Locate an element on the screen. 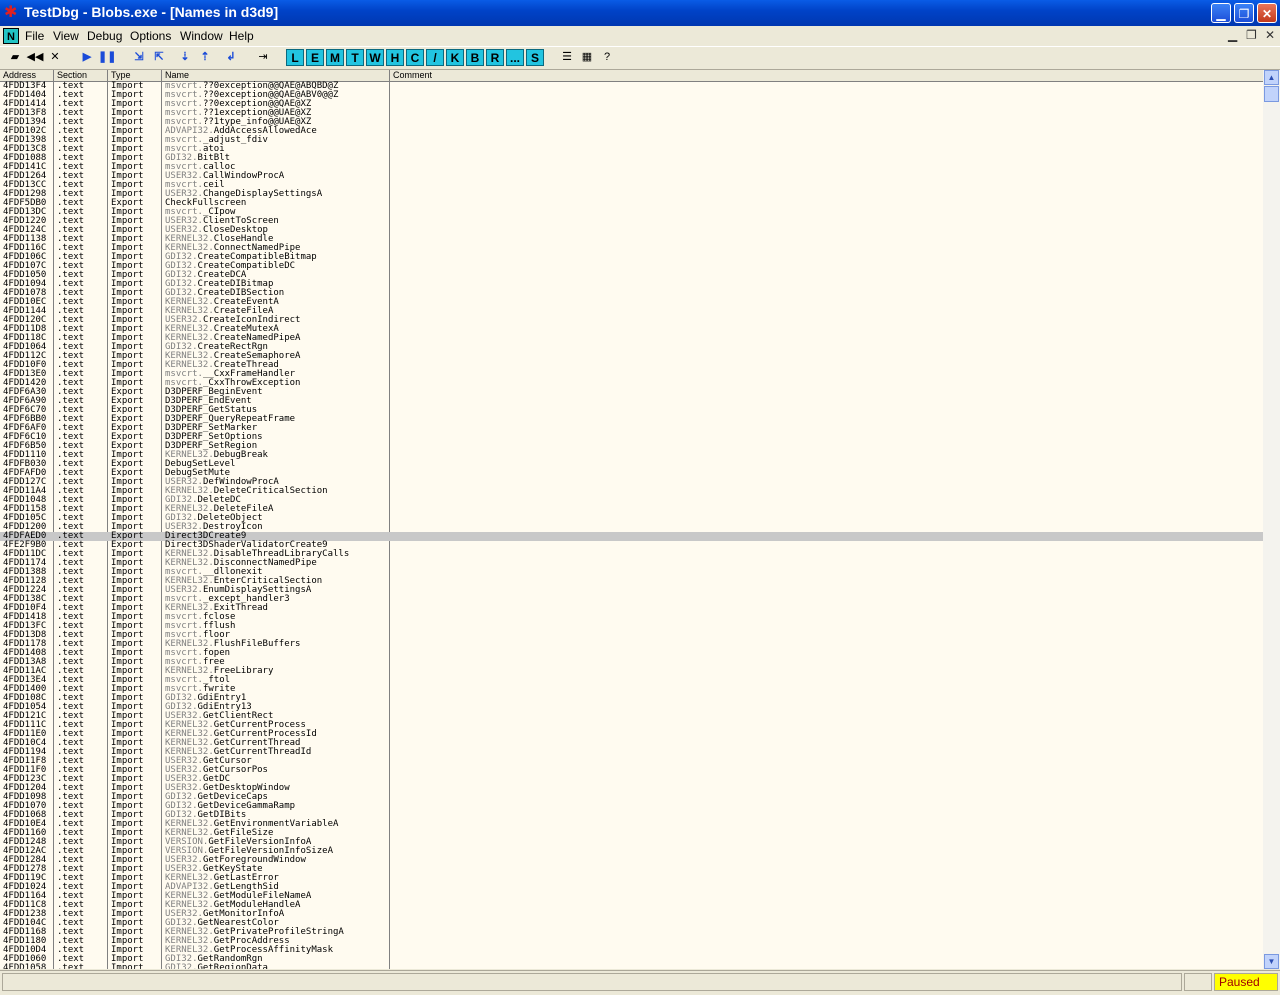 The image size is (1280, 995). cell-name-symbol: GetRegionData is located at coordinates (232, 966).